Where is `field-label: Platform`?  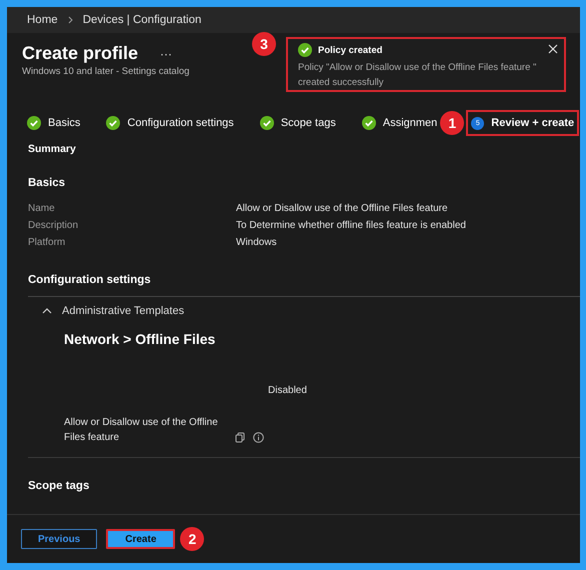 field-label: Platform is located at coordinates (47, 242).